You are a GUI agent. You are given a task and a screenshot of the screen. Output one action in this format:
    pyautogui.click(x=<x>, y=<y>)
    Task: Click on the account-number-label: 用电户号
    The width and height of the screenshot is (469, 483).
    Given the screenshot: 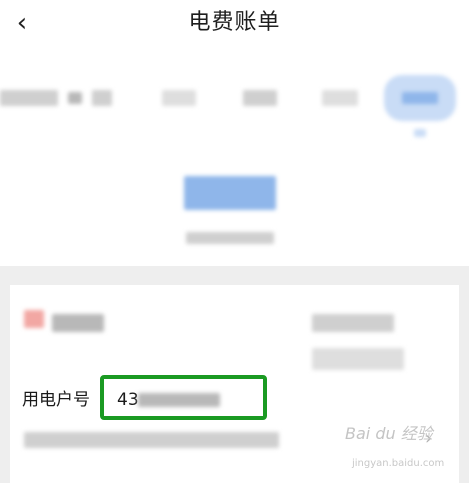 What is the action you would take?
    pyautogui.click(x=56, y=400)
    